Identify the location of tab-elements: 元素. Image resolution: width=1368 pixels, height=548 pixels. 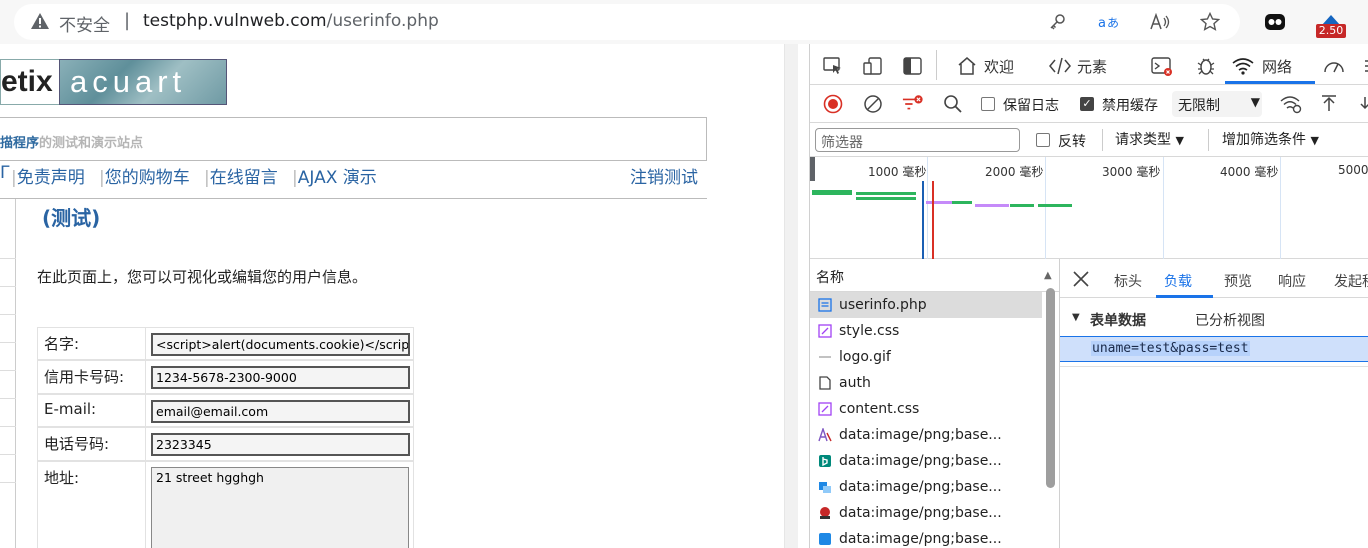
(1092, 66).